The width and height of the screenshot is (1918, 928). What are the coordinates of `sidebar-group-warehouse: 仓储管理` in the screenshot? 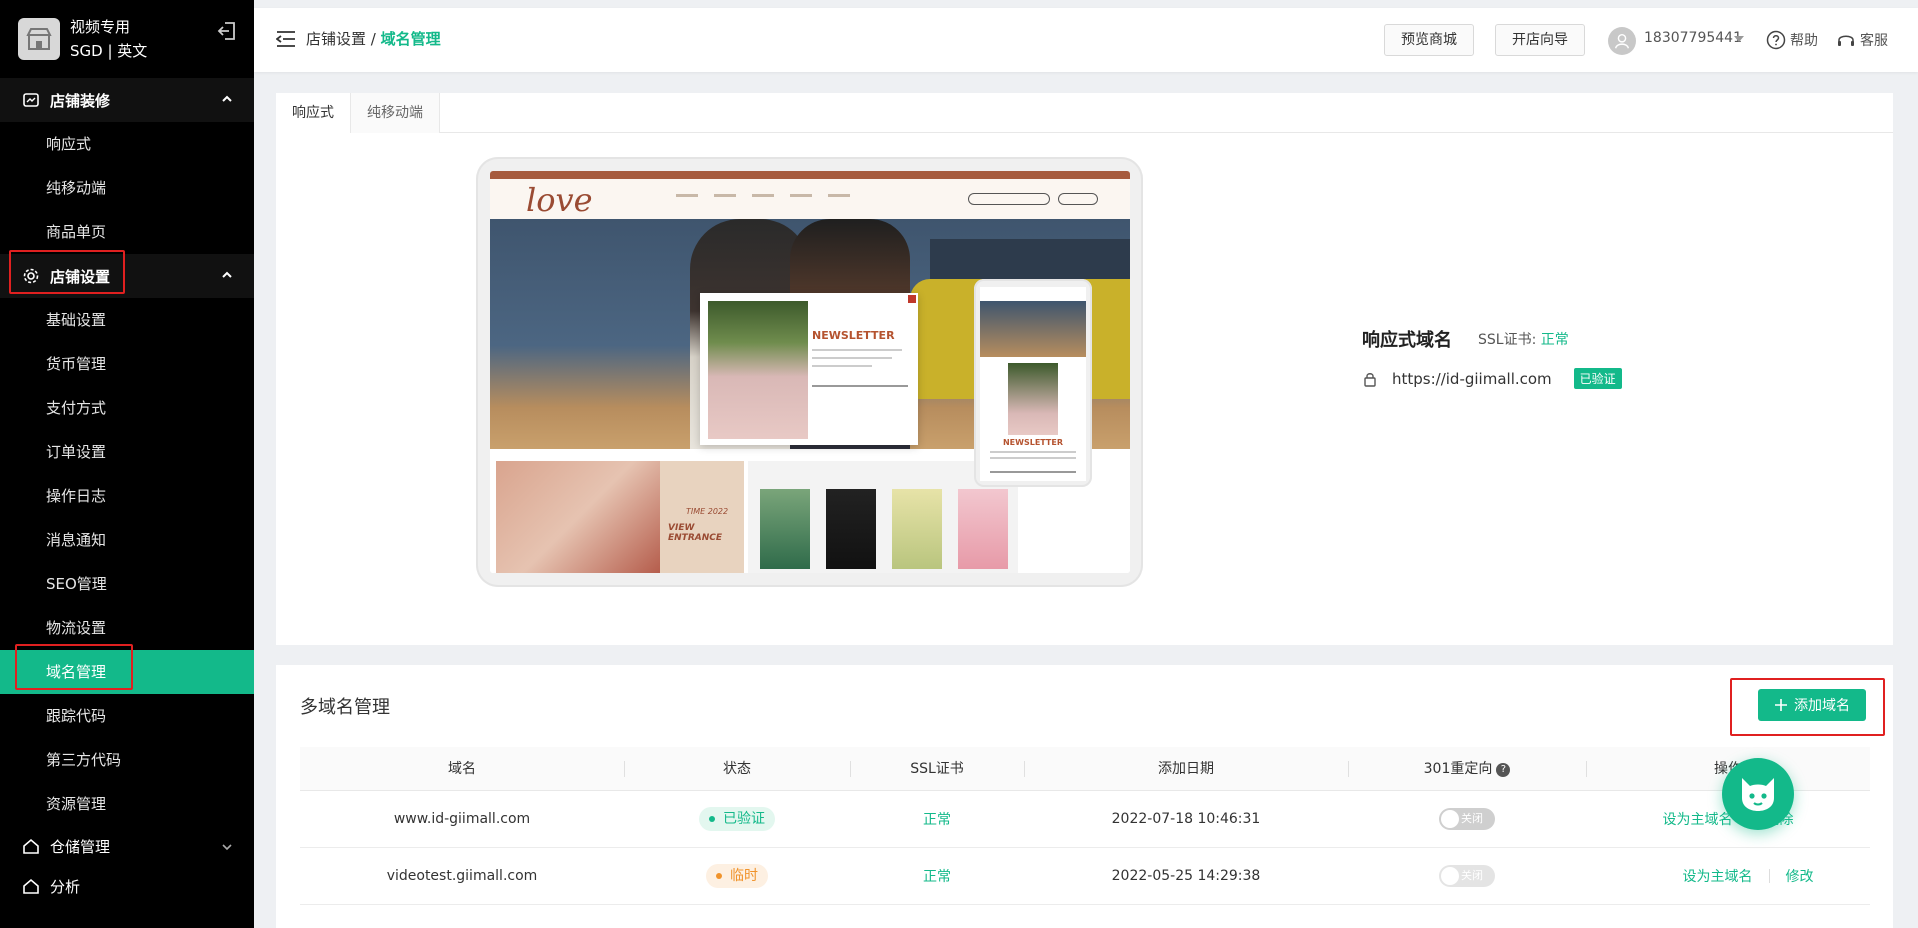 It's located at (127, 846).